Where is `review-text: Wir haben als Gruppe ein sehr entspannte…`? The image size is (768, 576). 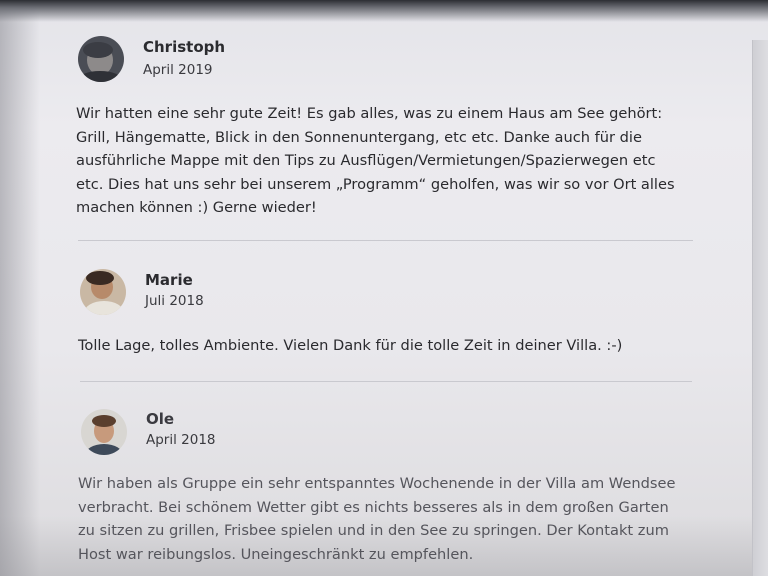 review-text: Wir haben als Gruppe ein sehr entspannte… is located at coordinates (376, 519).